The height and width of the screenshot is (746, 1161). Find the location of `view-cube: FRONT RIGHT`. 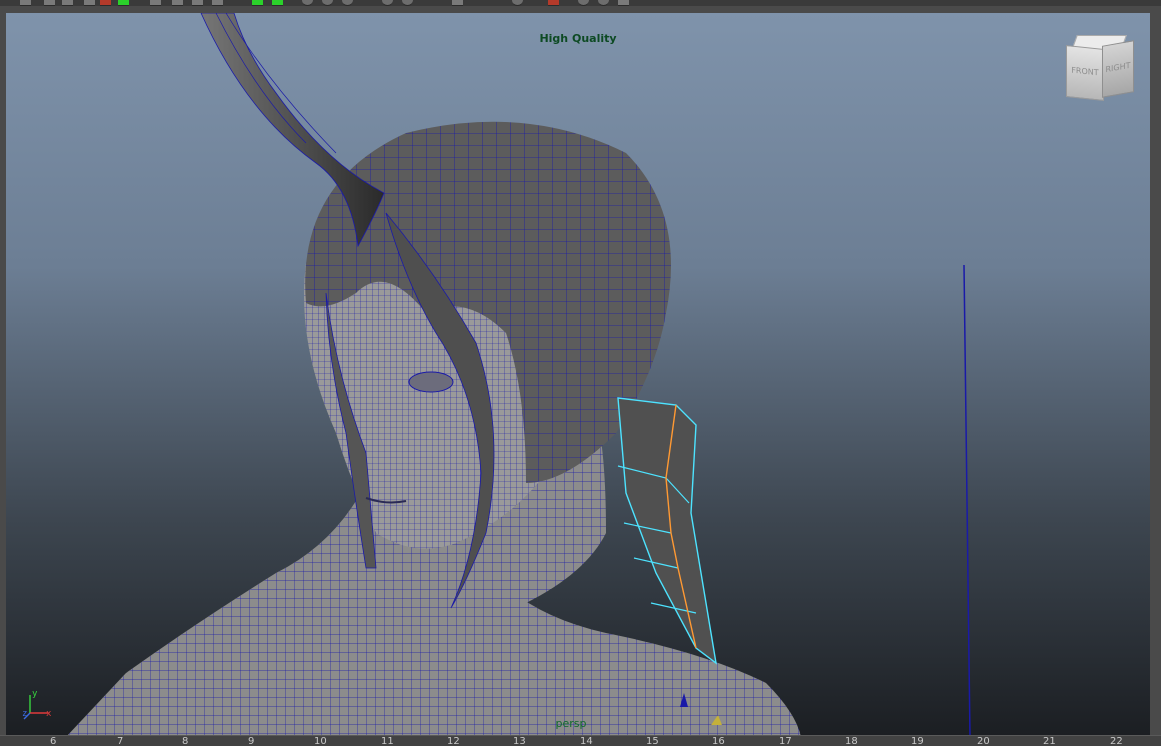

view-cube: FRONT RIGHT is located at coordinates (1099, 69).